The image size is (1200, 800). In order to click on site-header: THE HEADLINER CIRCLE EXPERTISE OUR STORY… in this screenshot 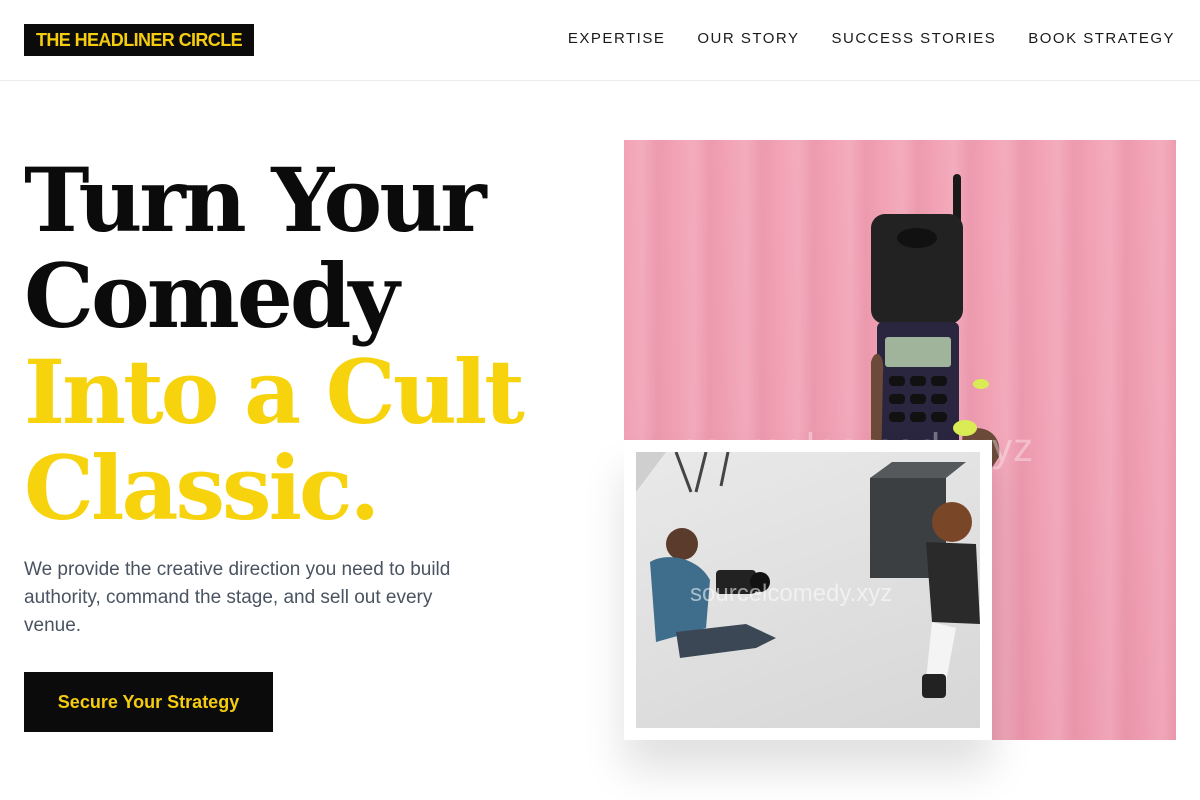, I will do `click(600, 40)`.